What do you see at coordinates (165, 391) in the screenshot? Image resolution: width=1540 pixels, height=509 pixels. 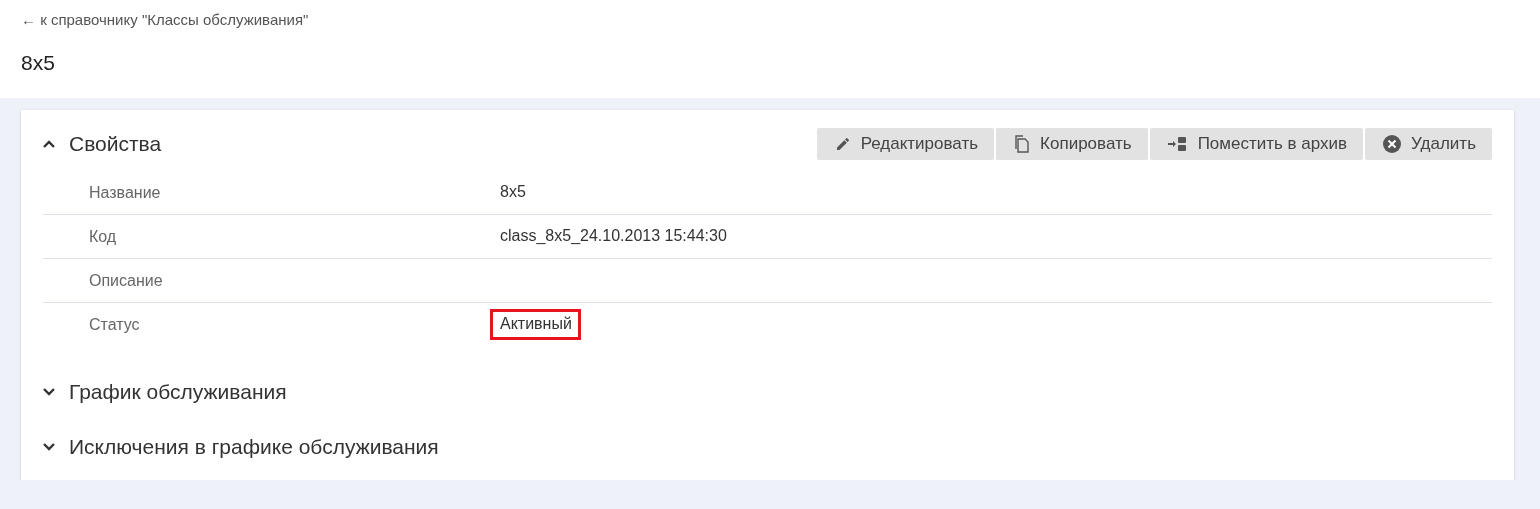 I see `section-toggle: График обслуживания` at bounding box center [165, 391].